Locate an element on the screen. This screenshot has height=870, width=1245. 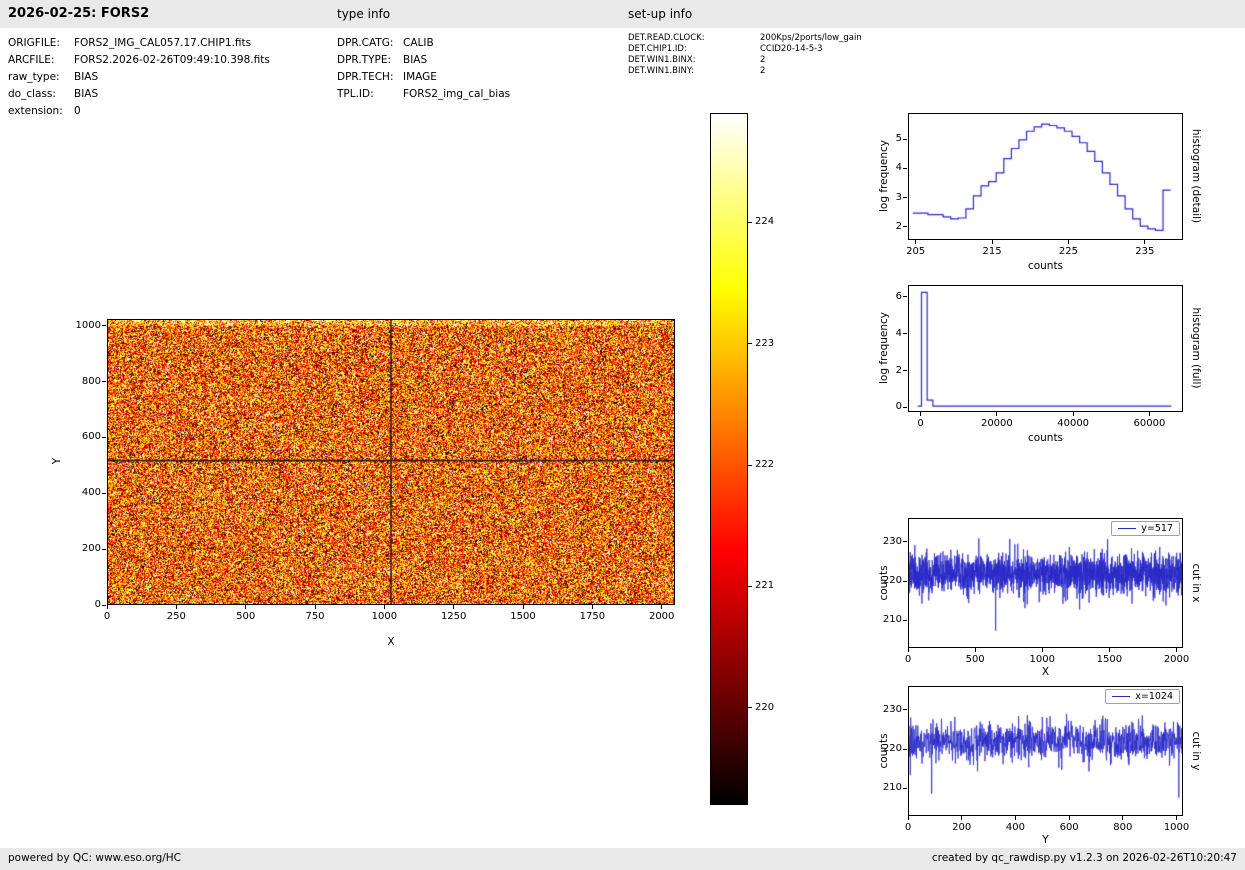
histogram-full-frame is located at coordinates (1045, 348).